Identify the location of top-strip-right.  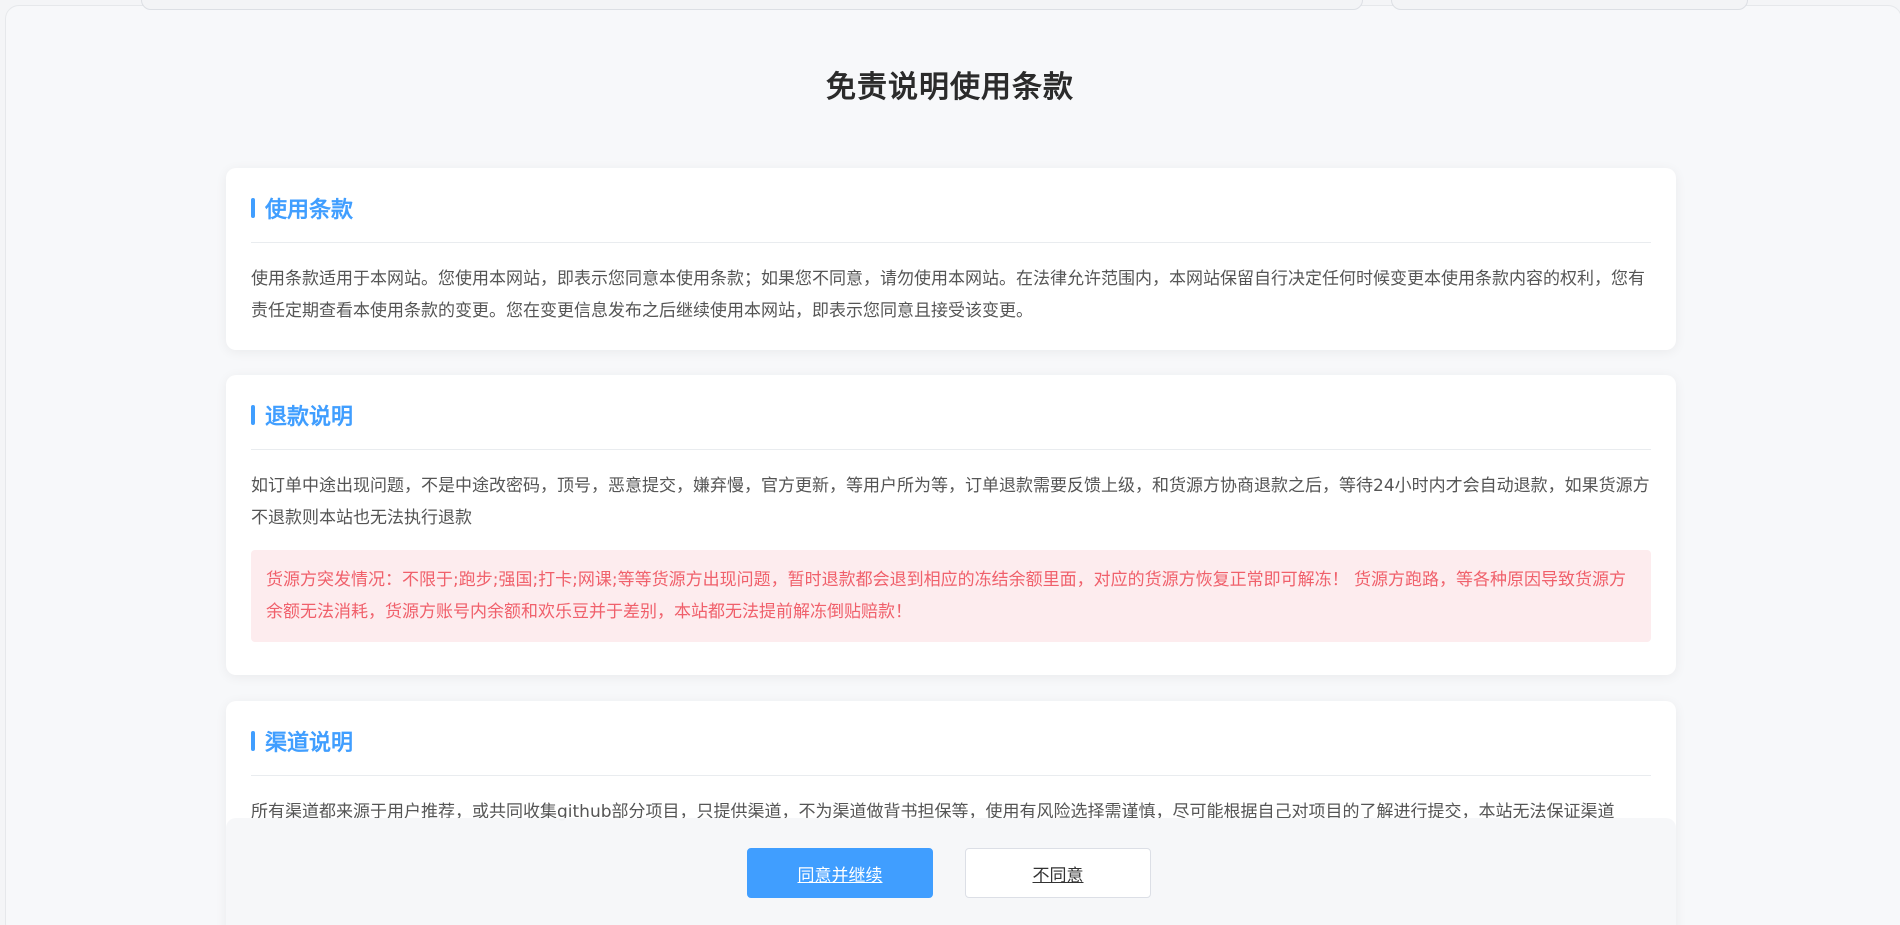
(1569, 5).